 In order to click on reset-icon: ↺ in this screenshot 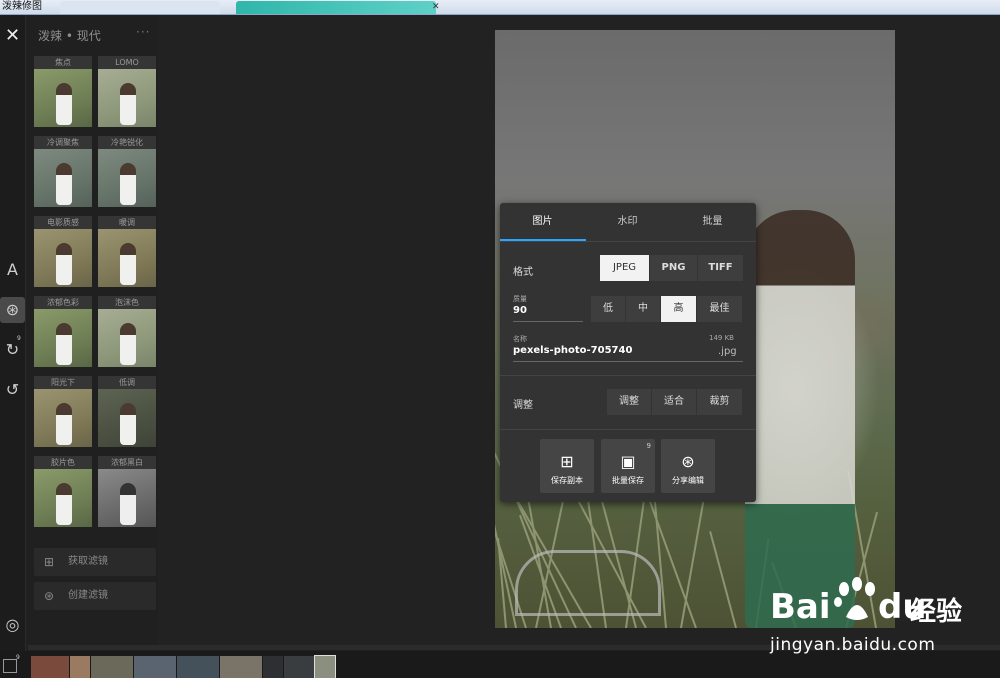, I will do `click(12, 389)`.